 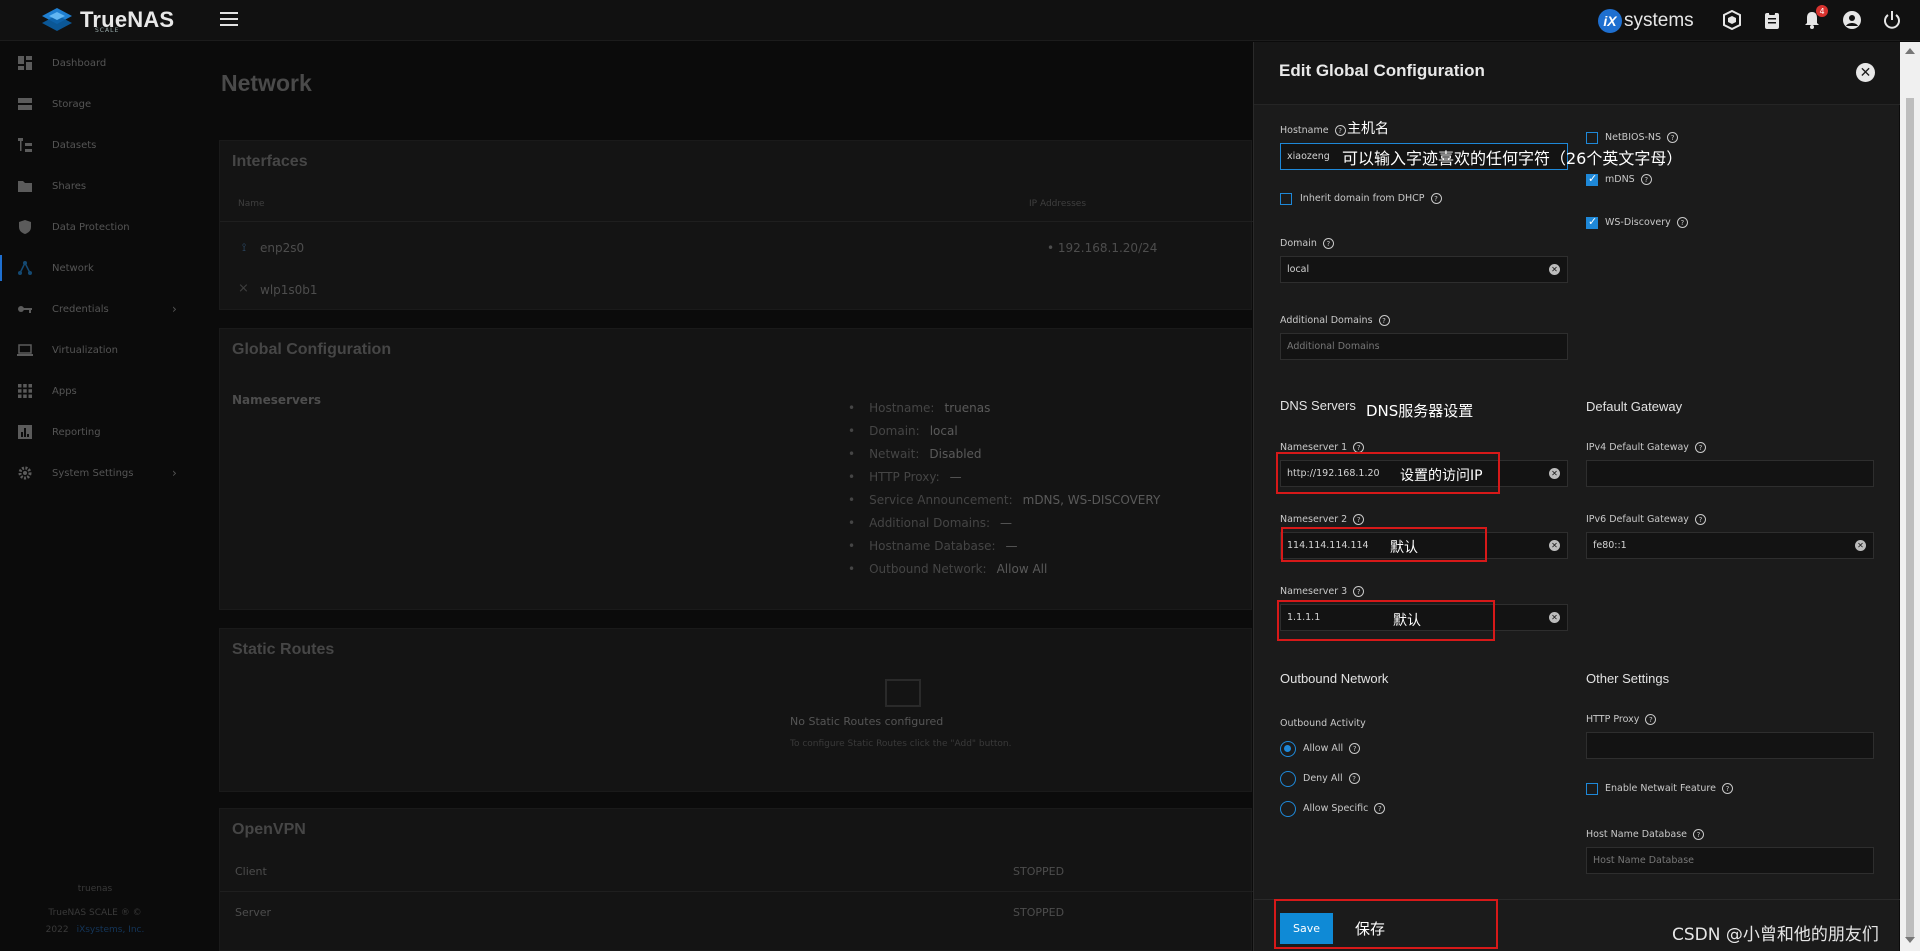 What do you see at coordinates (270, 161) in the screenshot?
I see `interfaces-title: Interfaces` at bounding box center [270, 161].